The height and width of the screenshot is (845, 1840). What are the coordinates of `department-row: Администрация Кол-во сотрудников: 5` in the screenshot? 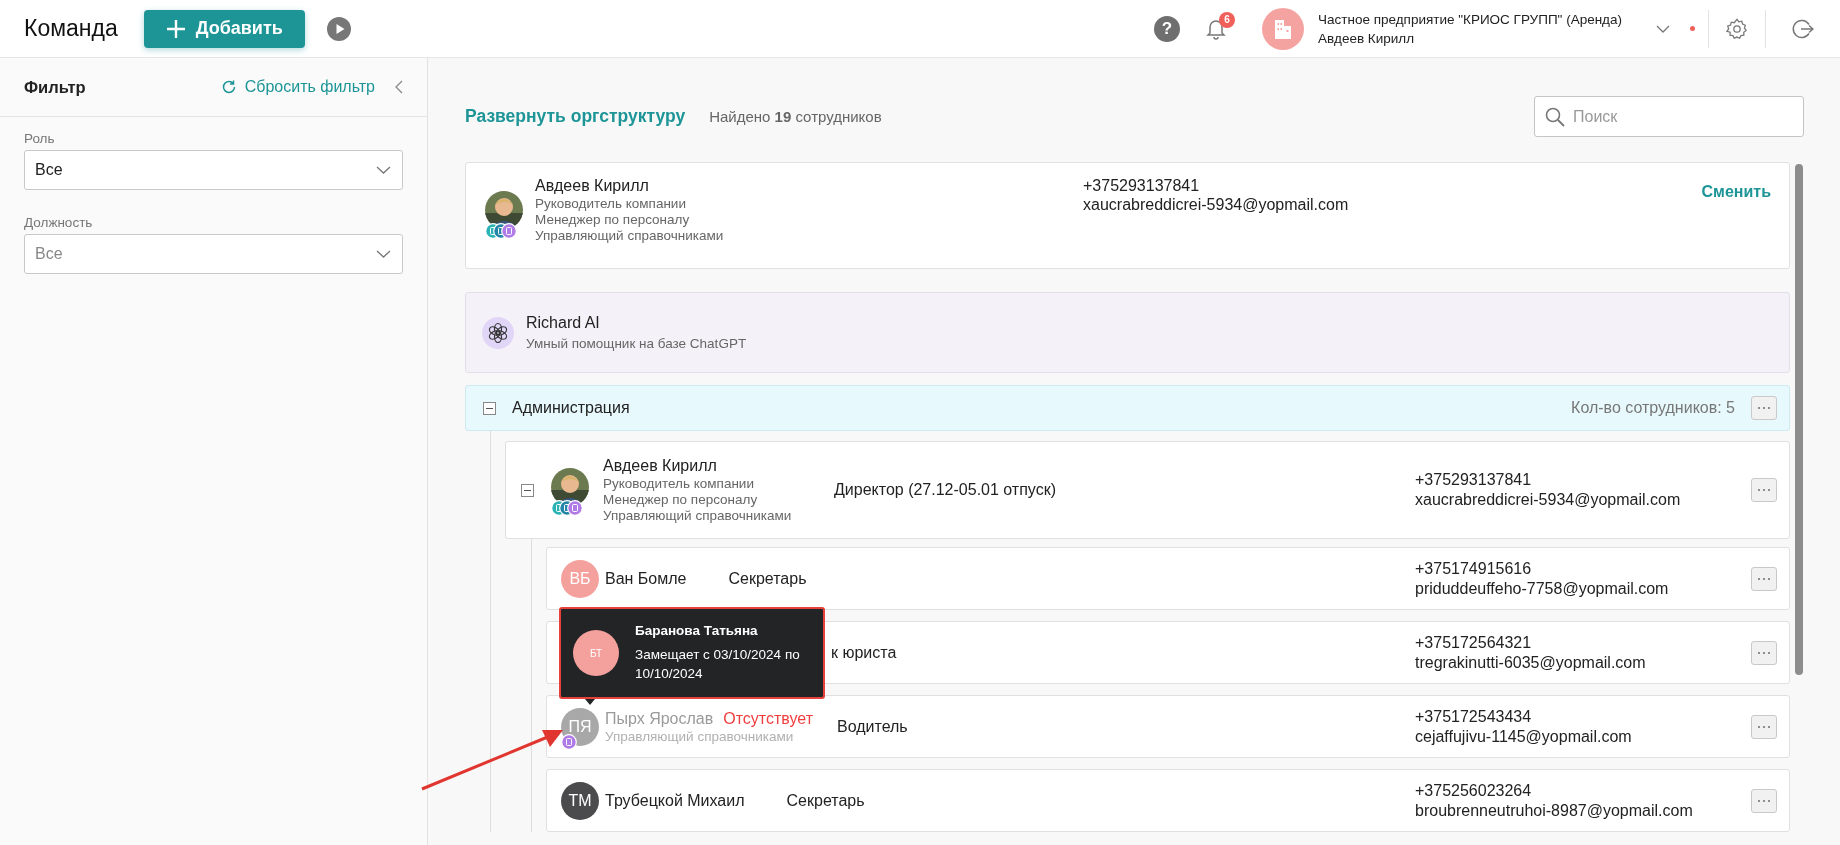 It's located at (1127, 408).